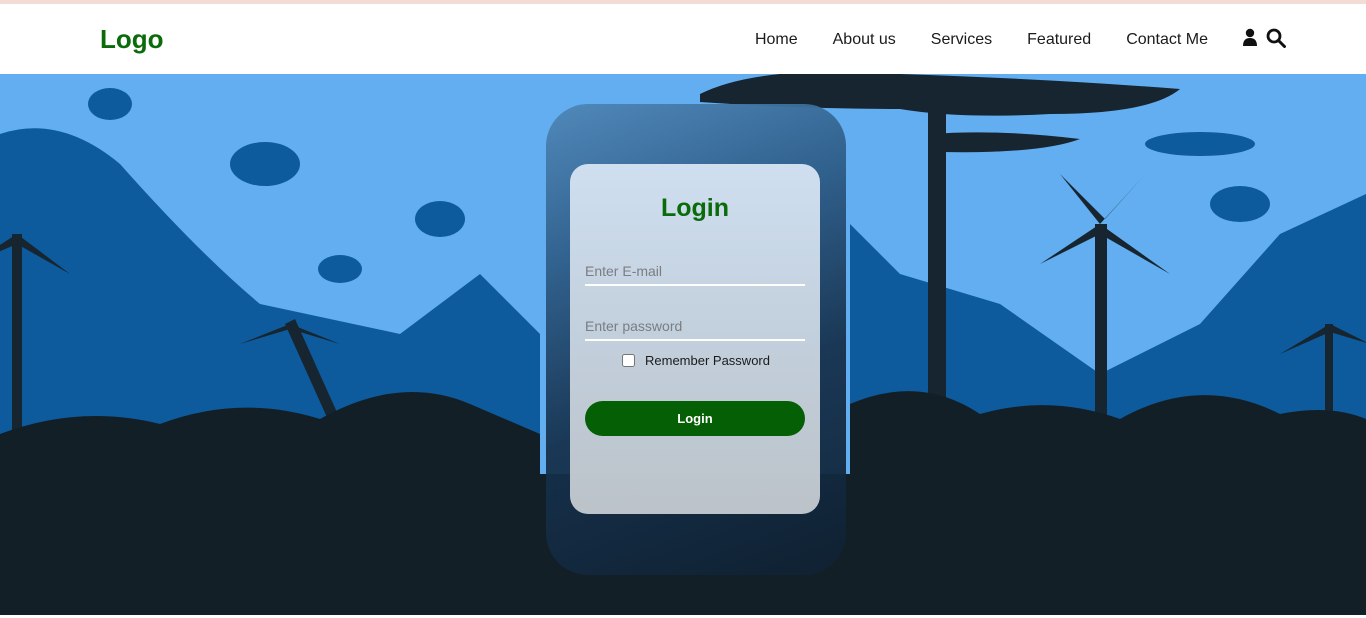 The height and width of the screenshot is (618, 1366). What do you see at coordinates (776, 40) in the screenshot?
I see `nav-home: Home` at bounding box center [776, 40].